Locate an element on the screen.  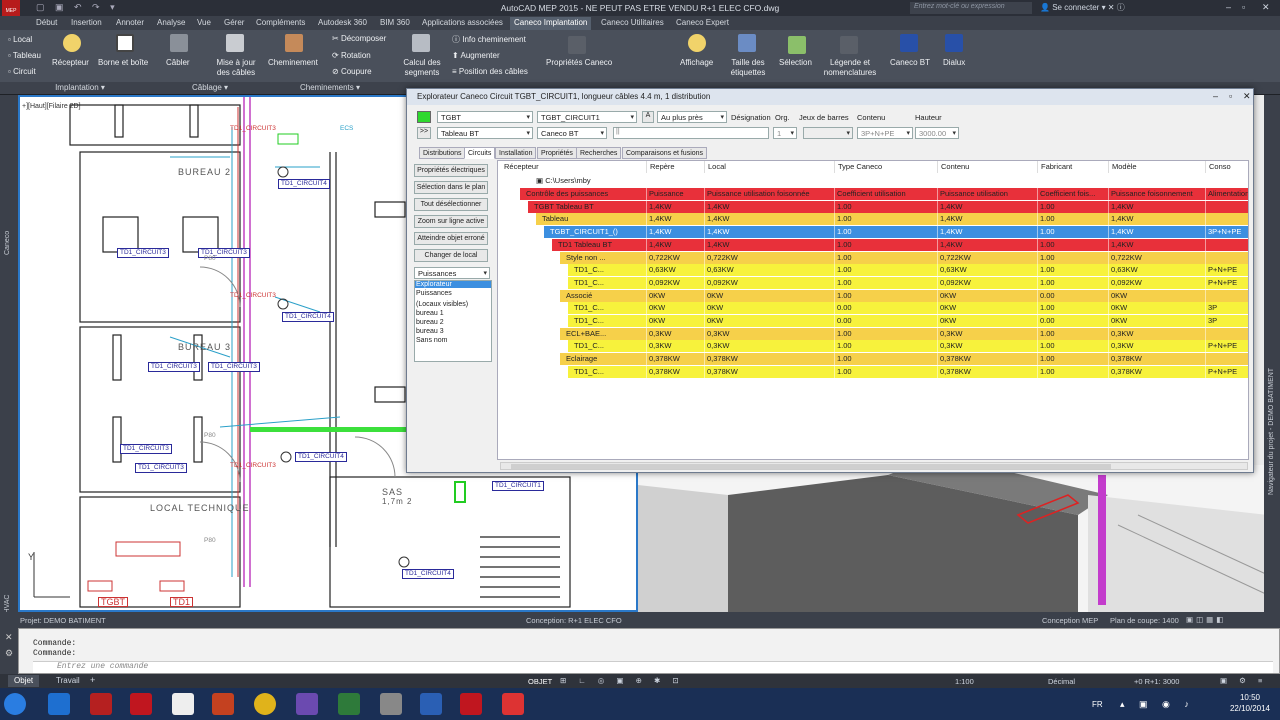
col-contenu: Contenu is located at coordinates (988, 167).